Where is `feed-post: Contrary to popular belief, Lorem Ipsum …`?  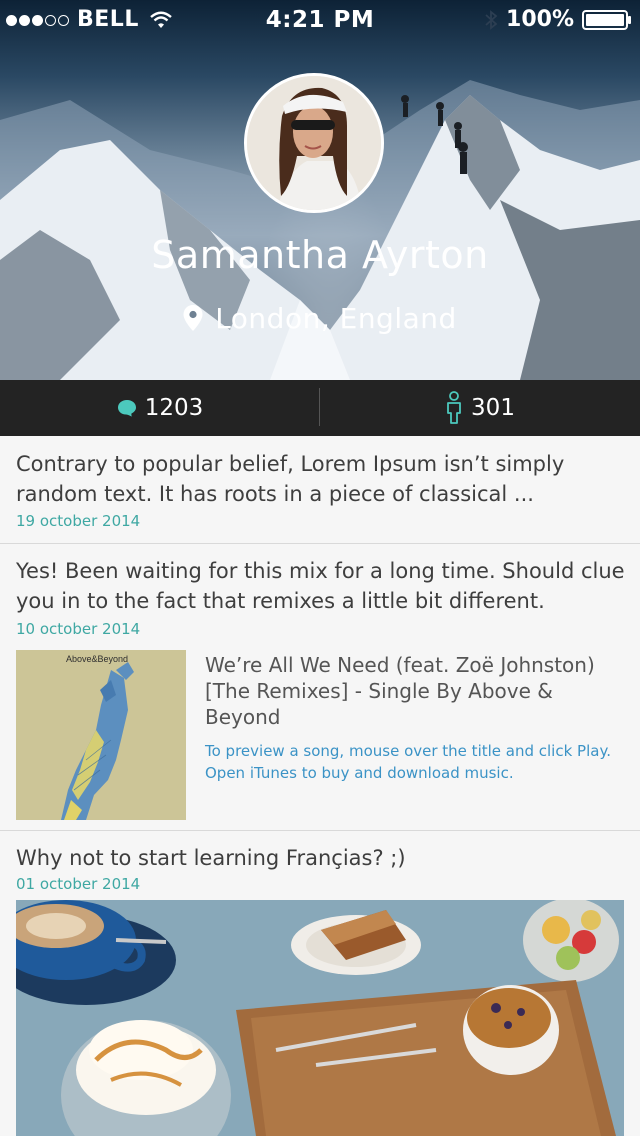 feed-post: Contrary to popular belief, Lorem Ipsum … is located at coordinates (320, 490).